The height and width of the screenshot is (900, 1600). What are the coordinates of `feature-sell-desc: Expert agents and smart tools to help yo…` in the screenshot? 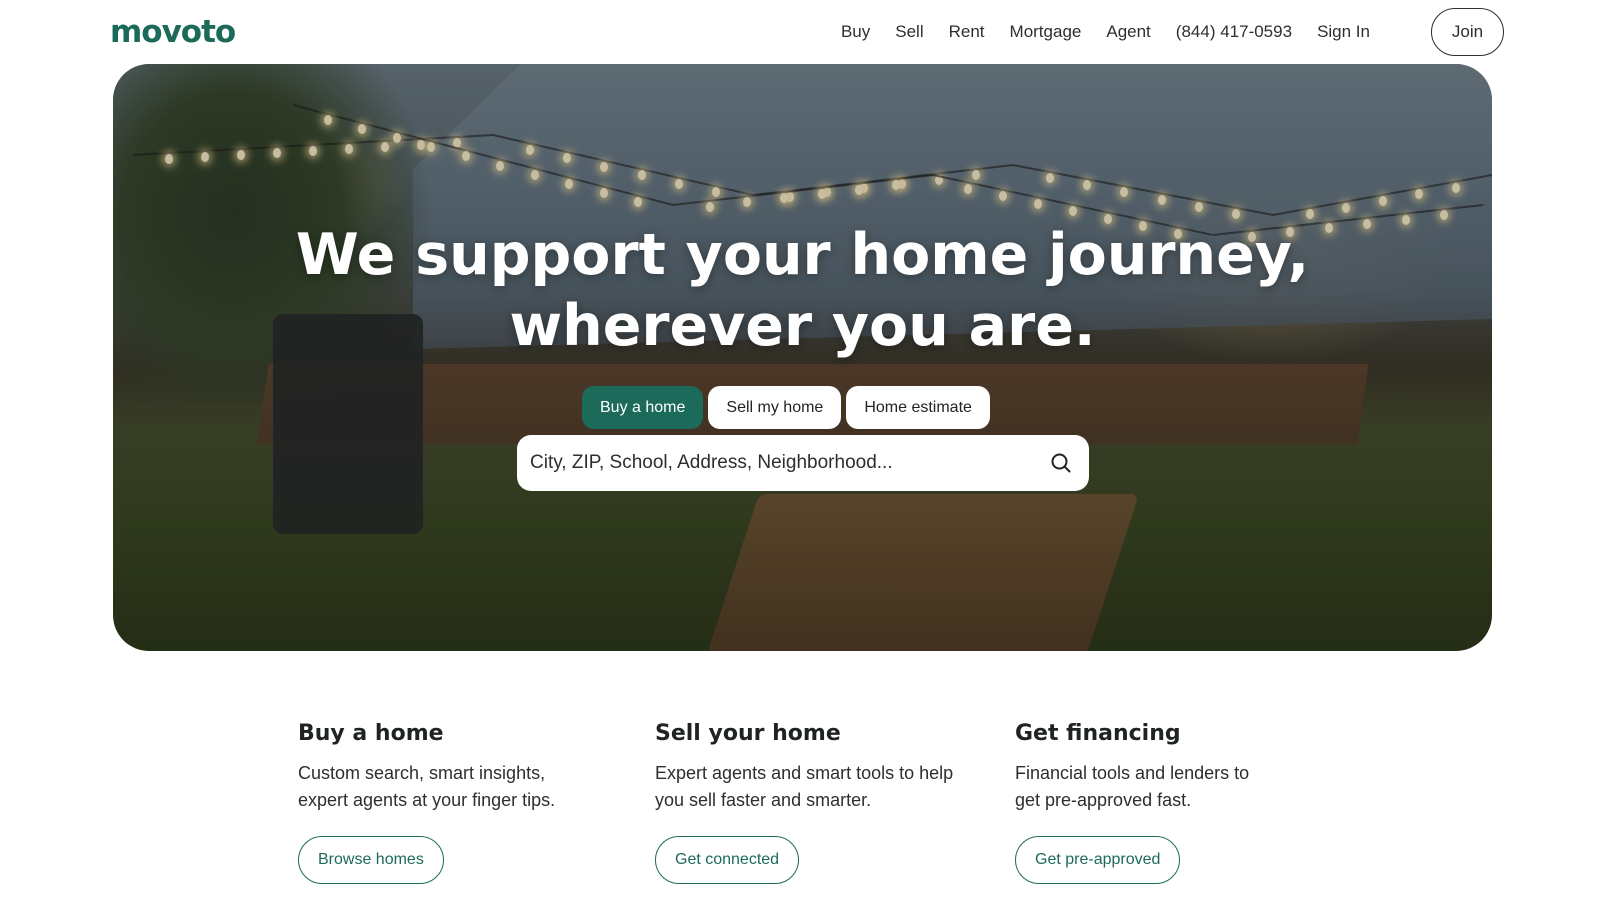 It's located at (804, 787).